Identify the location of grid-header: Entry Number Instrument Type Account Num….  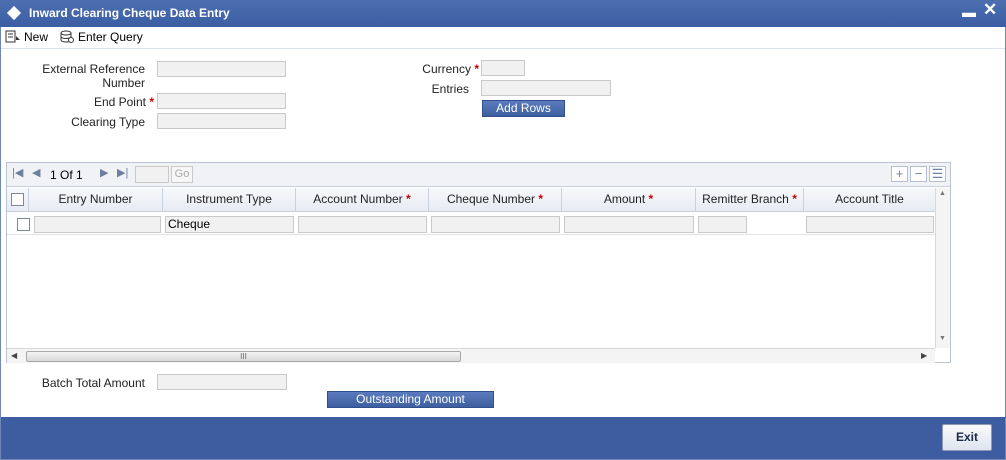
(471, 200).